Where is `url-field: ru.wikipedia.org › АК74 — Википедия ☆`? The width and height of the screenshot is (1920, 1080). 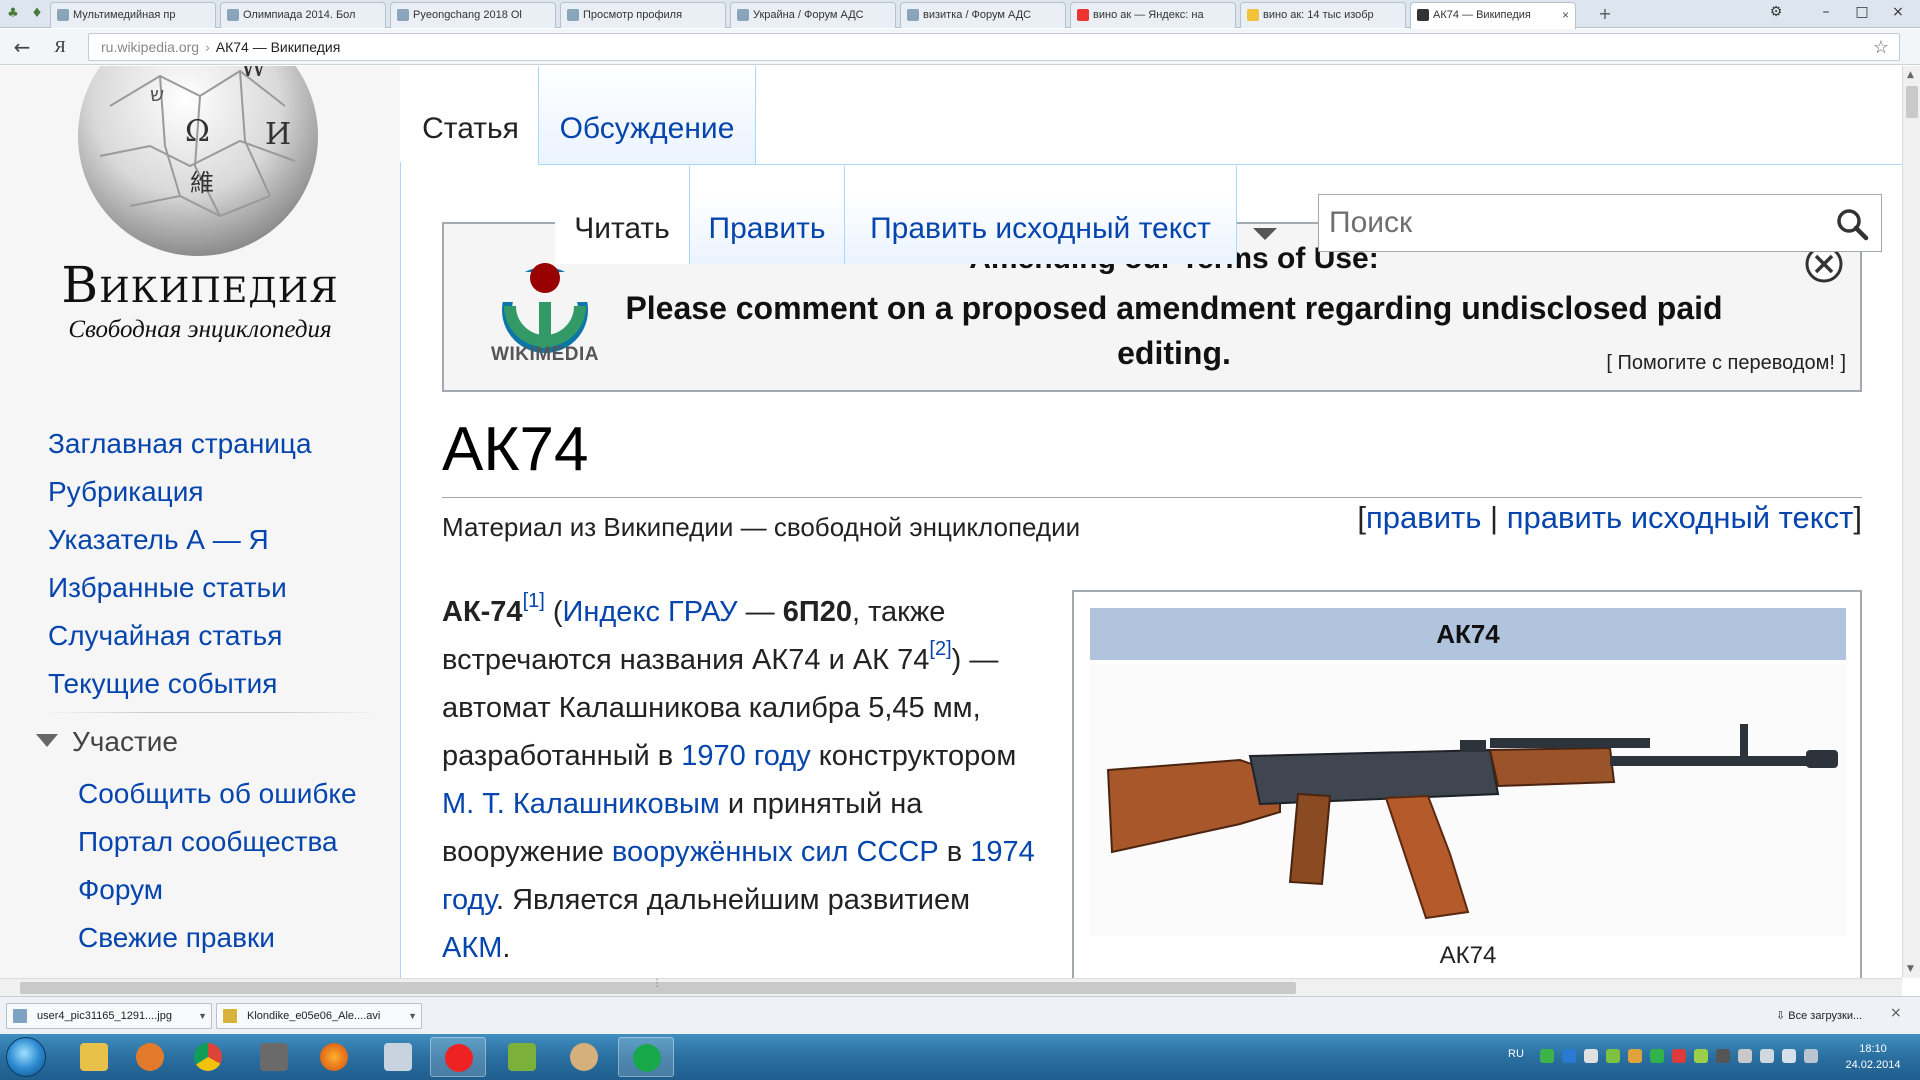
url-field: ru.wikipedia.org › АК74 — Википедия ☆ is located at coordinates (994, 47).